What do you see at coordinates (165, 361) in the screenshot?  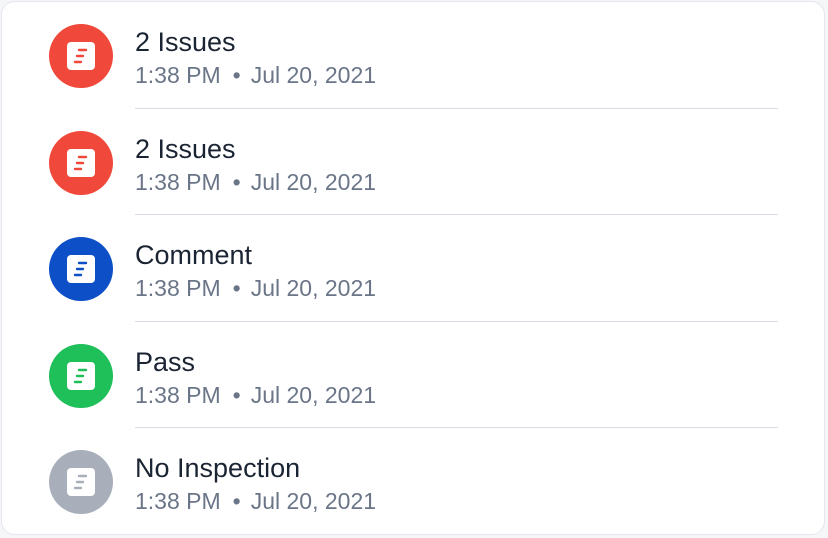 I see `item-title: Pass` at bounding box center [165, 361].